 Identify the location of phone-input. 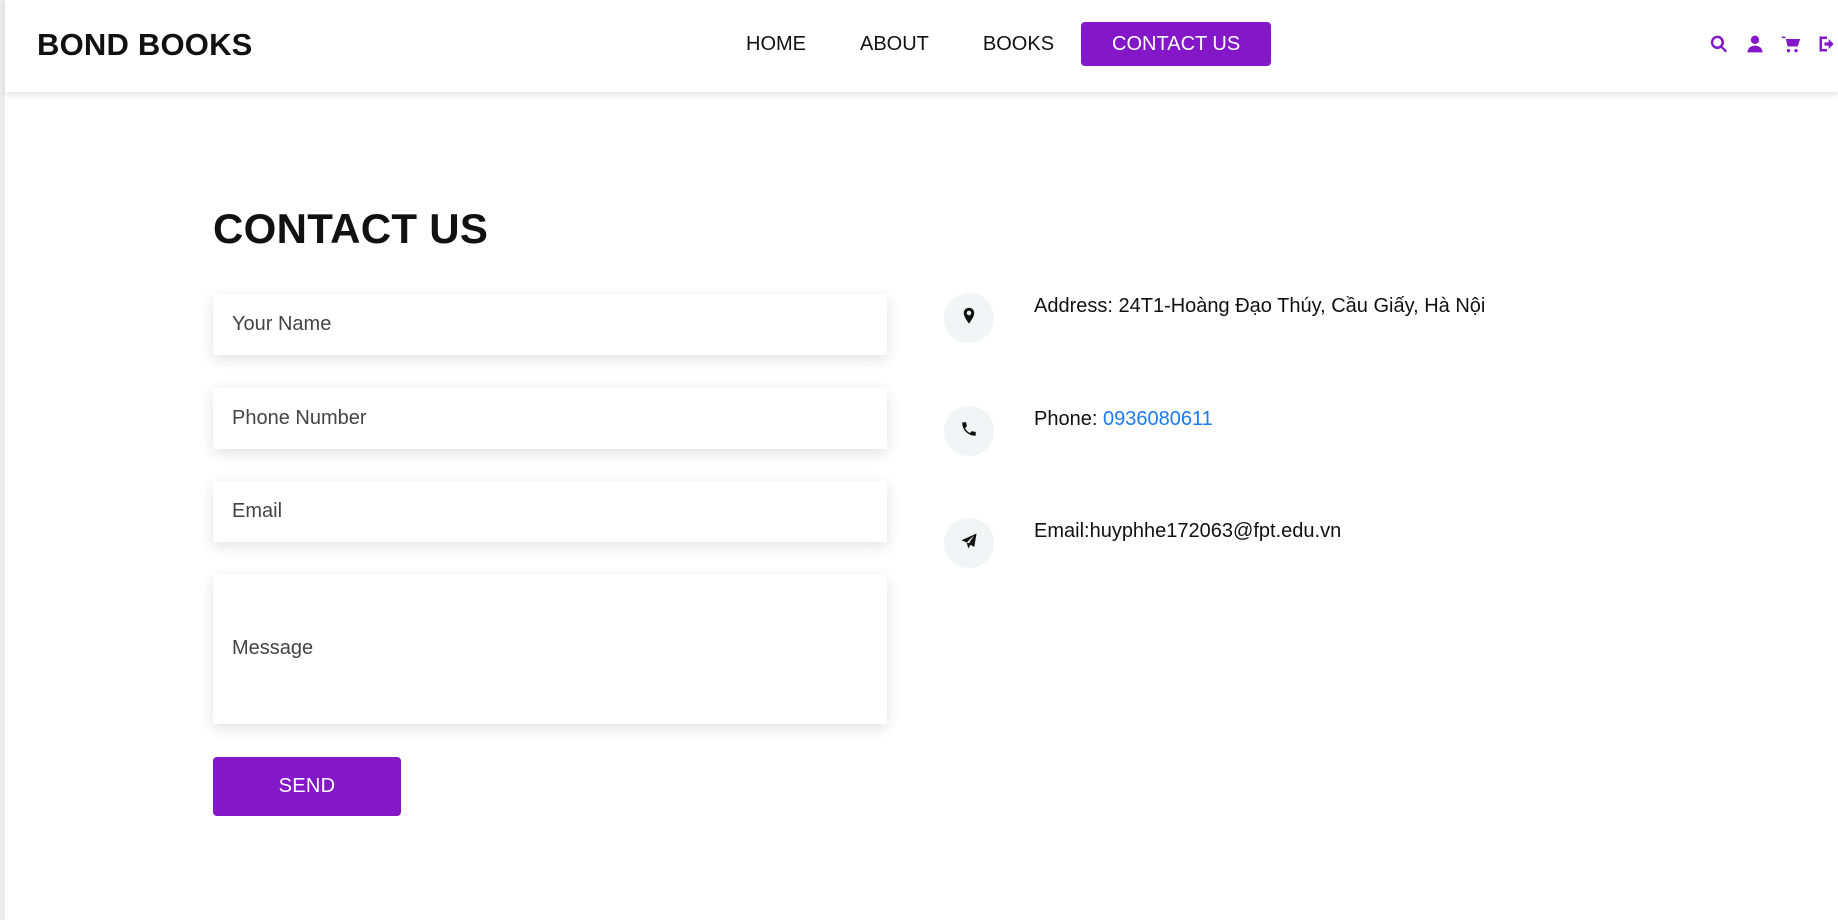
(550, 418).